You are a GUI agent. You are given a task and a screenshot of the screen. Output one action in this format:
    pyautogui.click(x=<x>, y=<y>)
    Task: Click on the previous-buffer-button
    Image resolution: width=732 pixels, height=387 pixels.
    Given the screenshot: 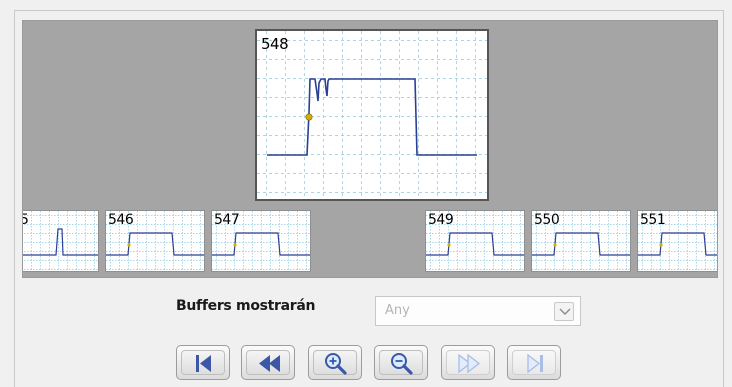 What is the action you would take?
    pyautogui.click(x=268, y=362)
    